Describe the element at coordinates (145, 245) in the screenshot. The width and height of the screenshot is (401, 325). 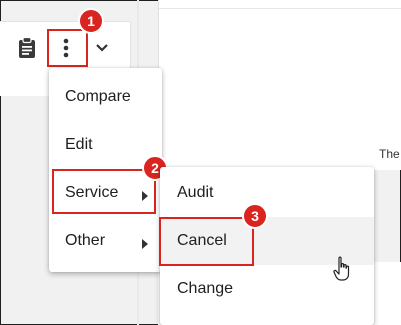
I see `caret-right-icon` at that location.